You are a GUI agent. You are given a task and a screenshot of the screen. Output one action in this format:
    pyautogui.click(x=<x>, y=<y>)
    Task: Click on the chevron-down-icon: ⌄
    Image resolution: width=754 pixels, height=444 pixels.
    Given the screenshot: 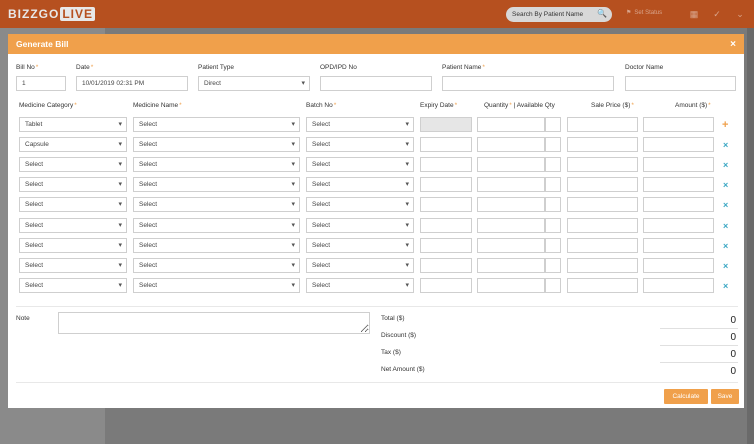 What is the action you would take?
    pyautogui.click(x=740, y=14)
    